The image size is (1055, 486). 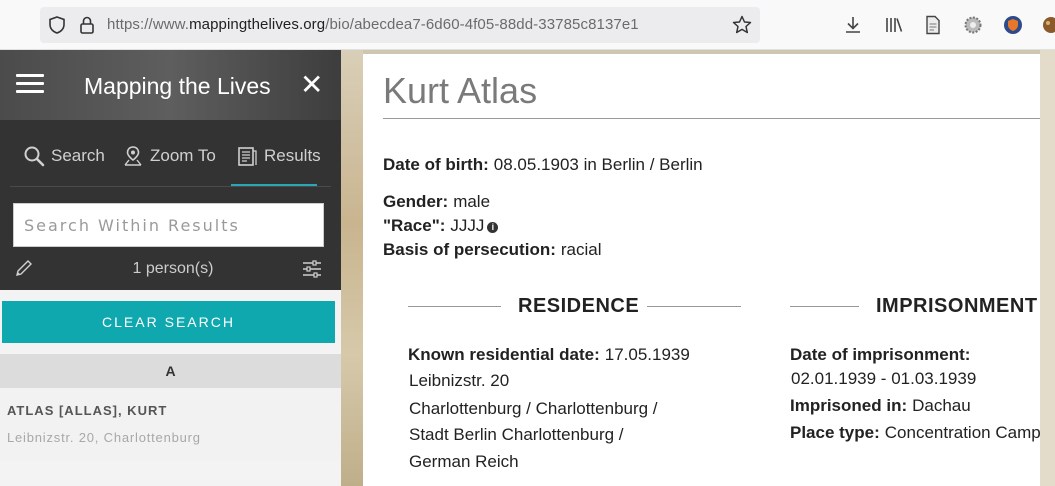 What do you see at coordinates (57, 25) in the screenshot?
I see `shield-icon` at bounding box center [57, 25].